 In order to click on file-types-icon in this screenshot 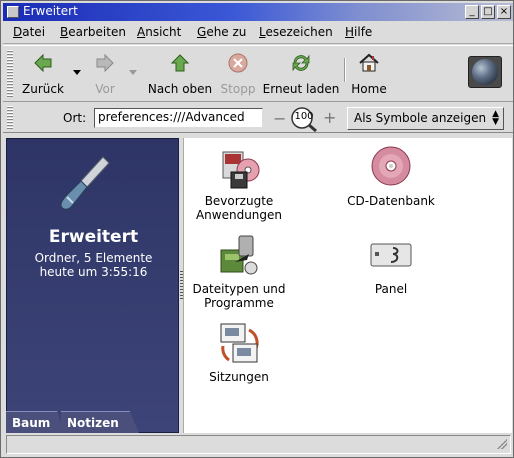, I will do `click(239, 255)`.